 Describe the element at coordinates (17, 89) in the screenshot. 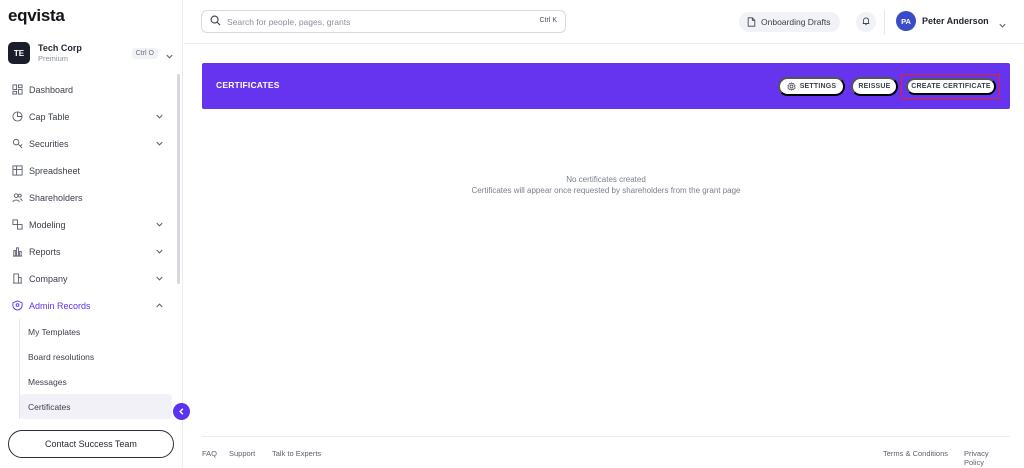

I see `dashboard-icon` at that location.